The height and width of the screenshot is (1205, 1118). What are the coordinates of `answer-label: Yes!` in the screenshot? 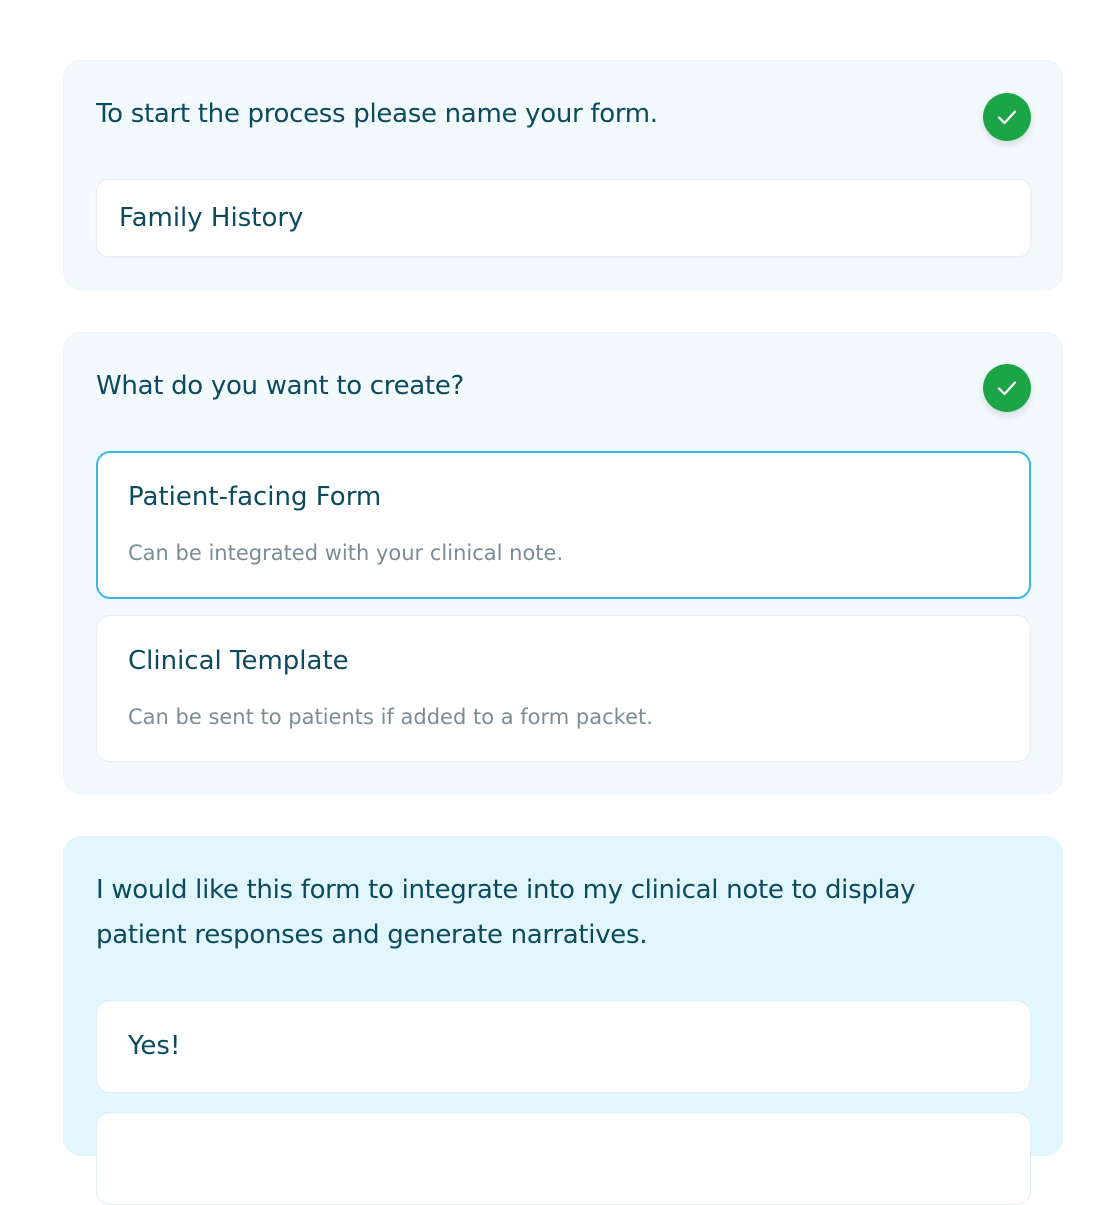 It's located at (154, 1046).